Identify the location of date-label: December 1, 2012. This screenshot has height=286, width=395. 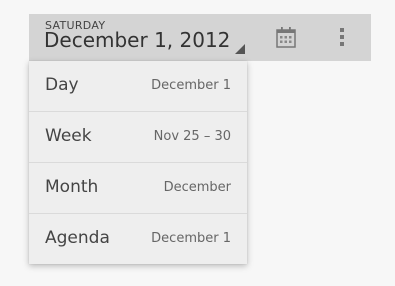
(137, 40).